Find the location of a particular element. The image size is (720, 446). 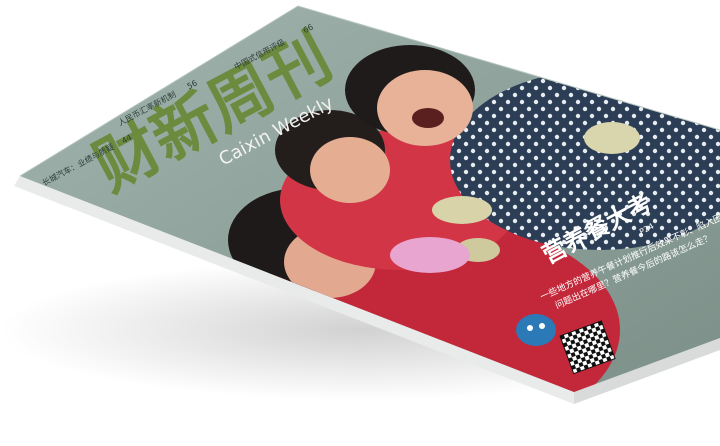

mascot-icon is located at coordinates (536, 330).